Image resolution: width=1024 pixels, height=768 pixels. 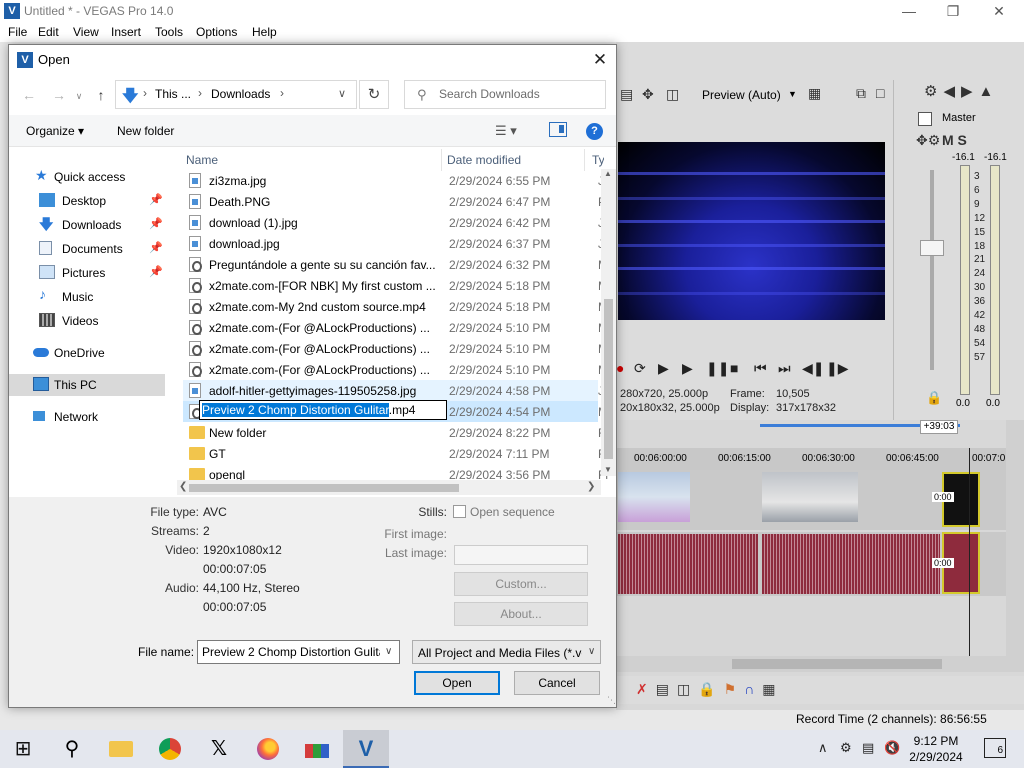 I want to click on nav-quick-access: ★ Quick access, so click(x=96, y=177).